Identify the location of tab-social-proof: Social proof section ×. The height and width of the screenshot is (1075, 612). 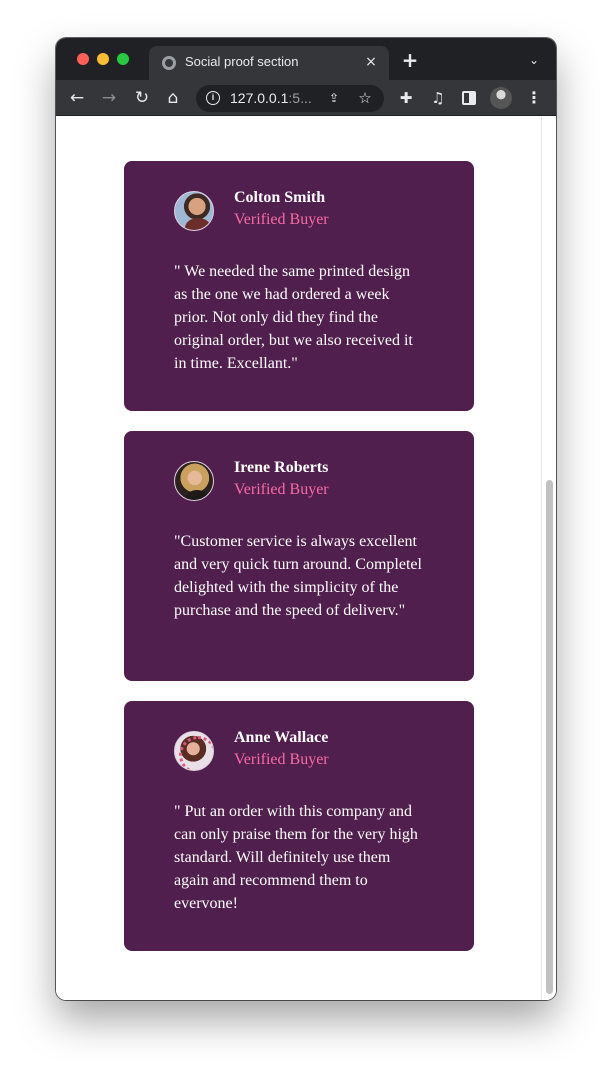
(269, 63).